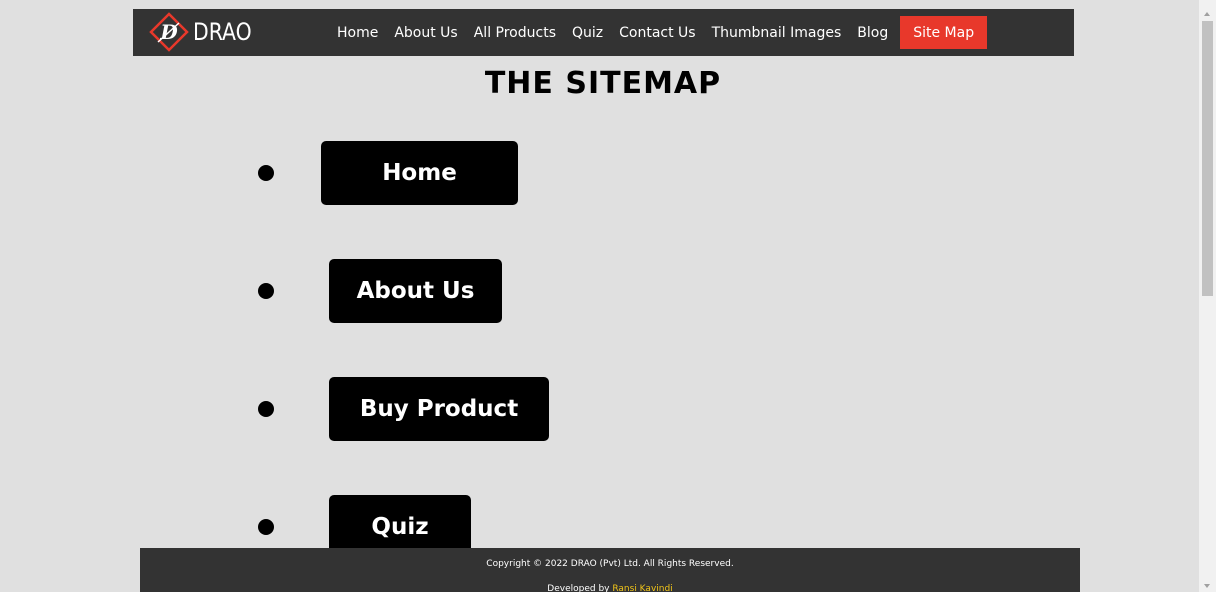 The height and width of the screenshot is (592, 1216). I want to click on vertical-scrollbar, so click(1207, 296).